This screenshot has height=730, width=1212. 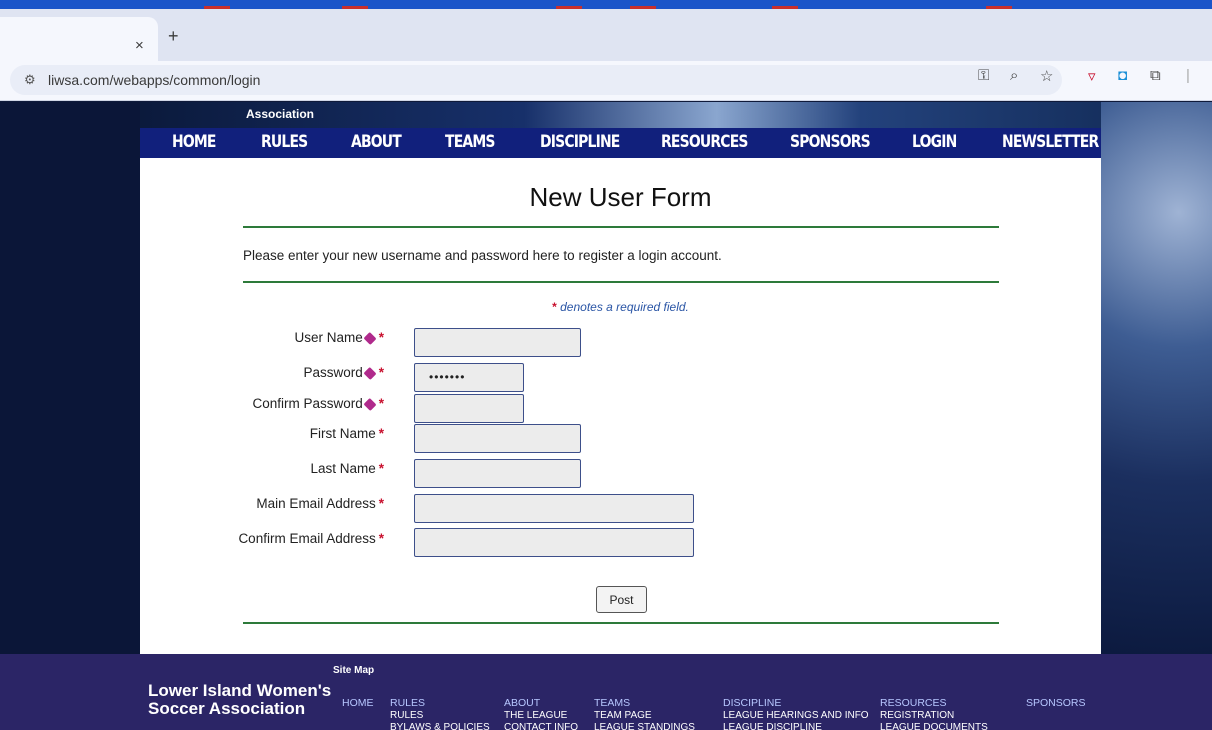 What do you see at coordinates (497, 438) in the screenshot?
I see `first-name-input` at bounding box center [497, 438].